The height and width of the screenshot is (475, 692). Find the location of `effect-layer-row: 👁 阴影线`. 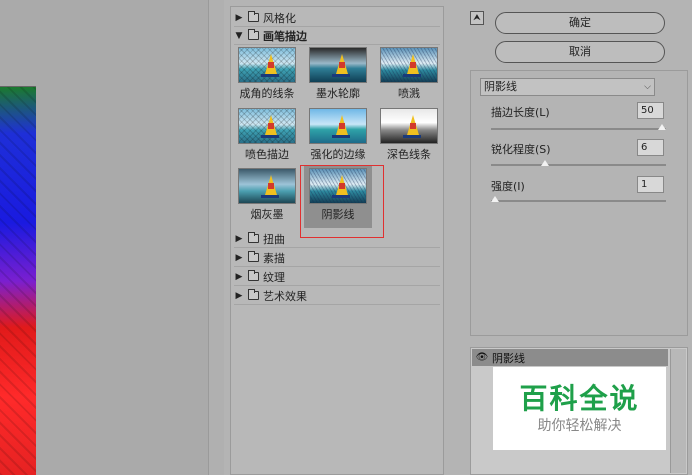

effect-layer-row: 👁 阴影线 is located at coordinates (570, 357).